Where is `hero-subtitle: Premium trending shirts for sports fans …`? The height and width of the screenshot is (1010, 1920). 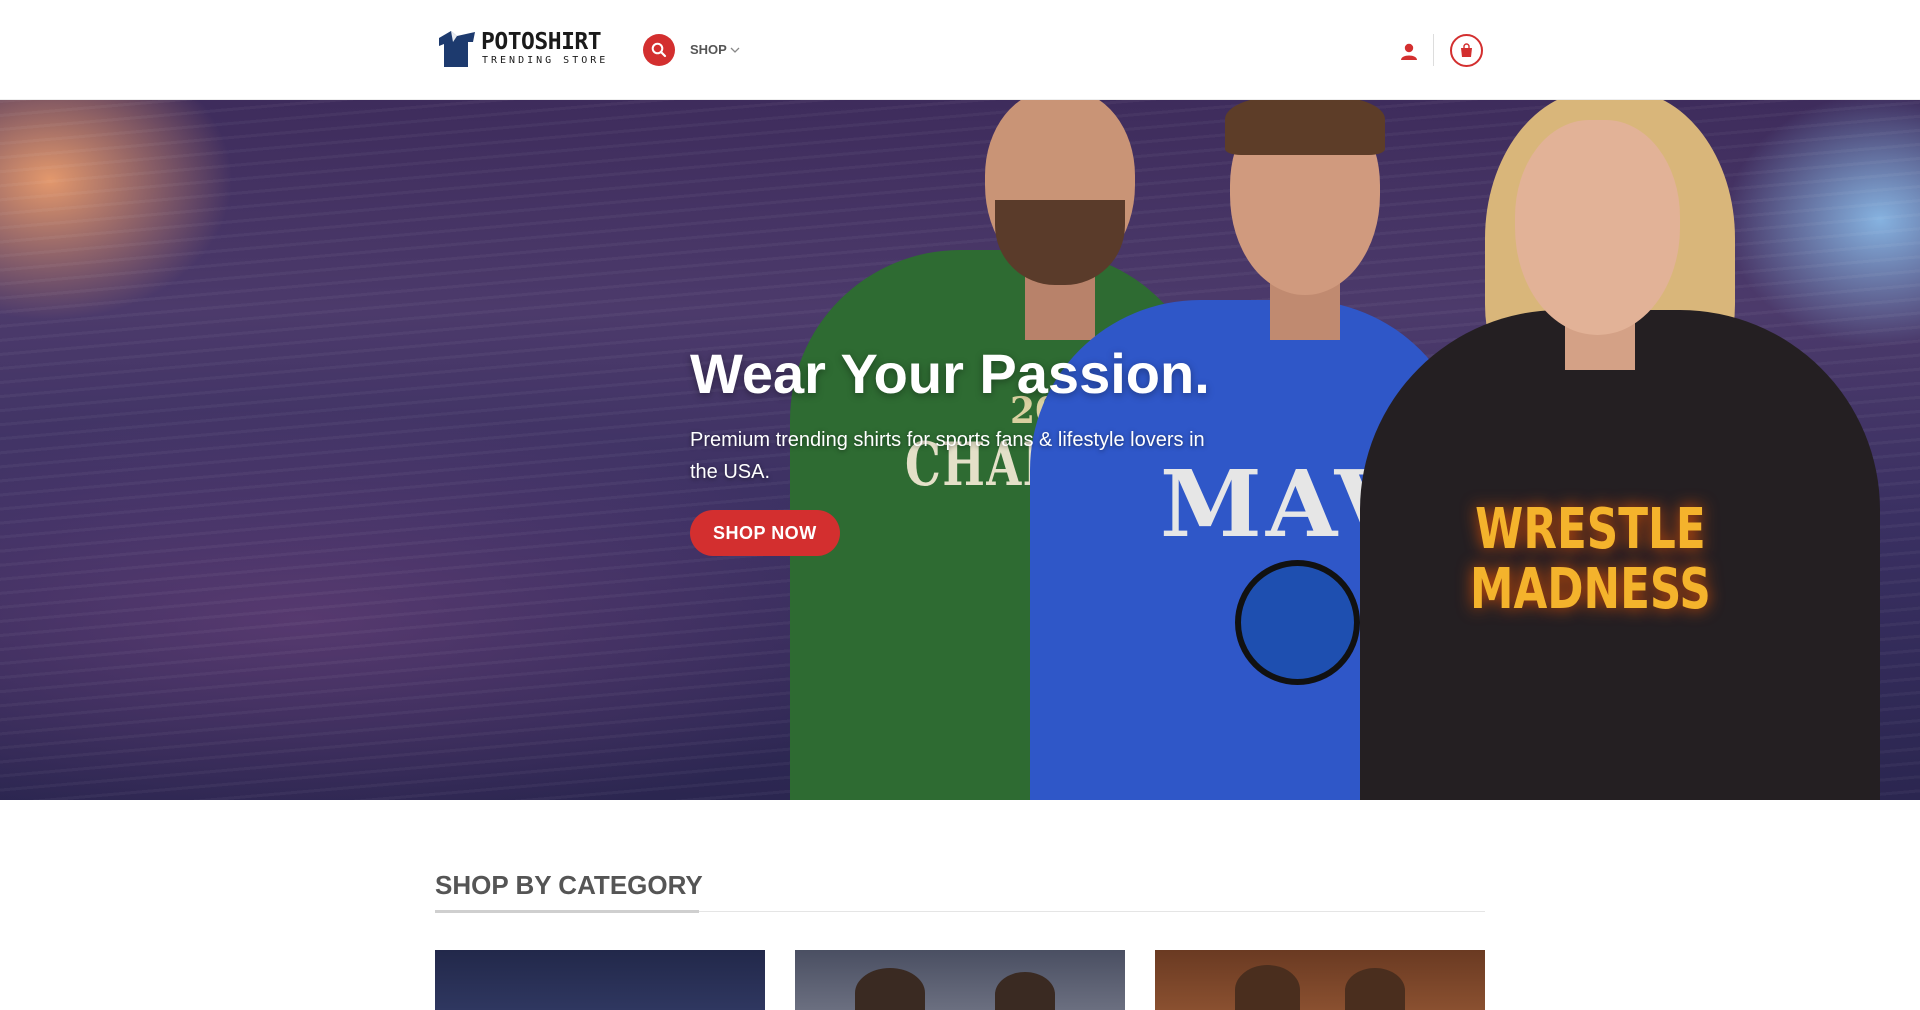
hero-subtitle: Premium trending shirts for sports fans … is located at coordinates (947, 456).